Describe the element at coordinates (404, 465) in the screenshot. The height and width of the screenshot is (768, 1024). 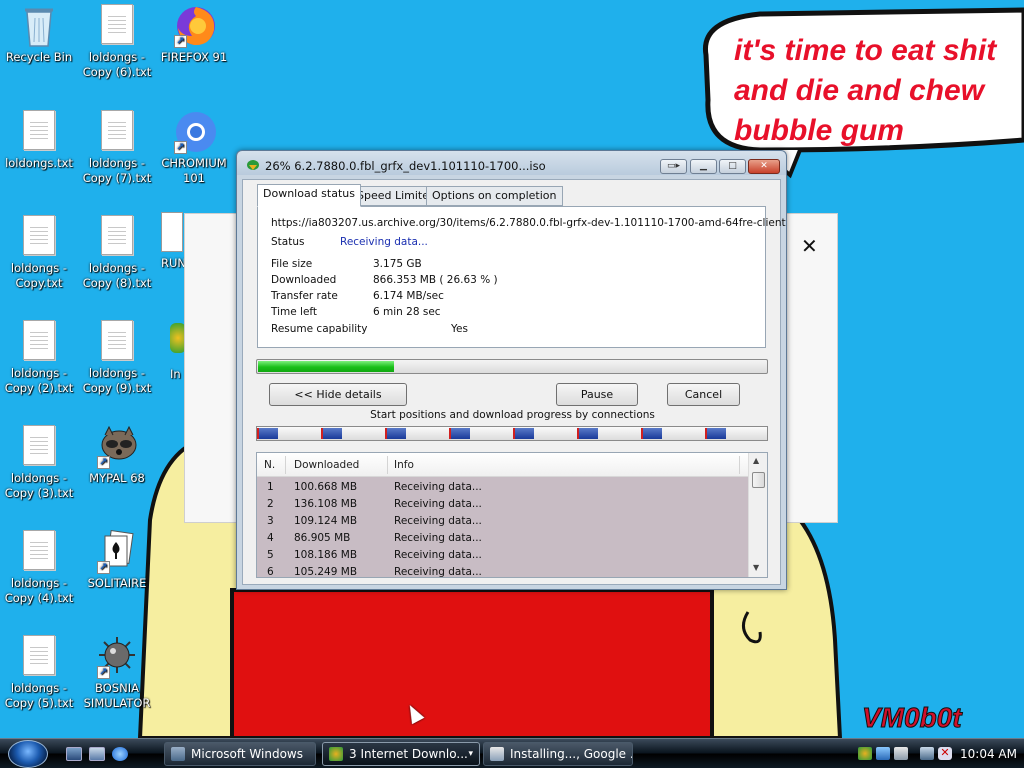
I see `column-header-info: Info` at that location.